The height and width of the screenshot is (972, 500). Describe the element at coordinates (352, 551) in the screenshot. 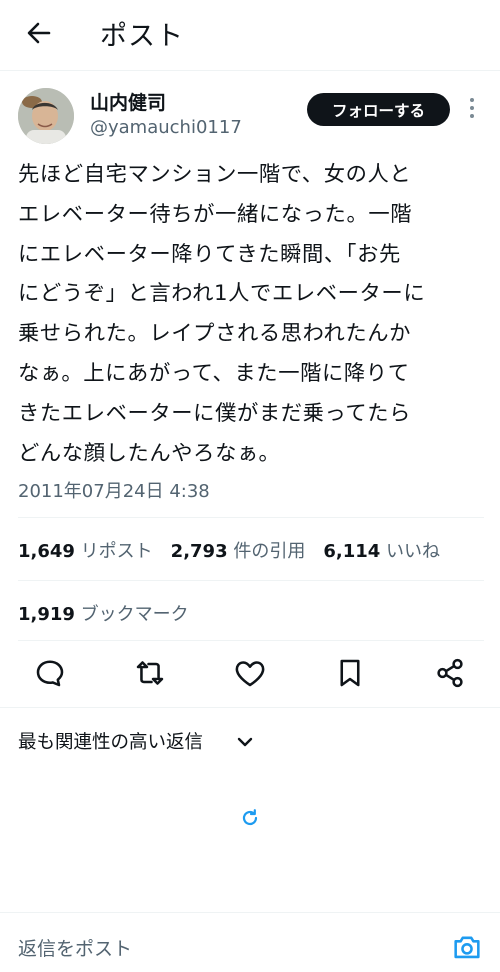

I see `likes-count: 6,114` at that location.